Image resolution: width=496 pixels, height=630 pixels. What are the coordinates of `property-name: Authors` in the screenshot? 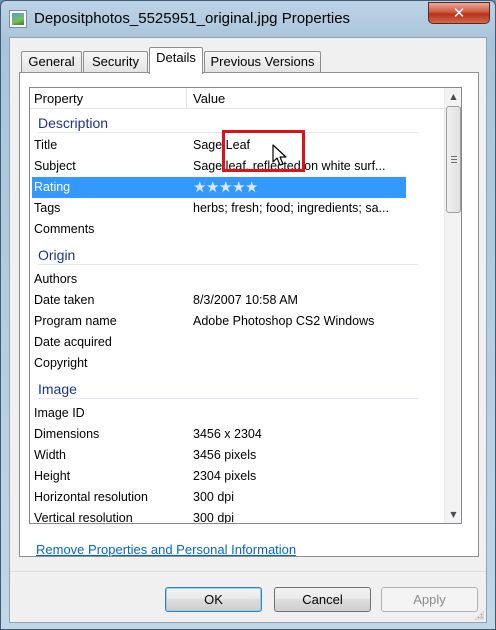 It's located at (56, 279).